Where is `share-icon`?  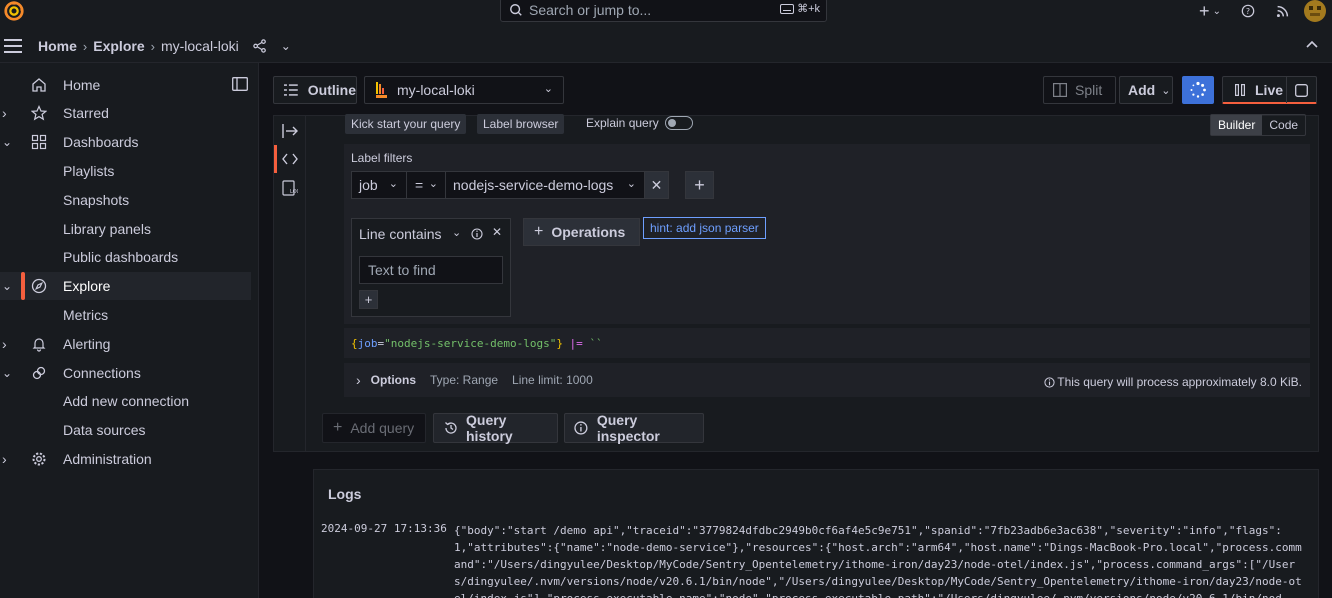
share-icon is located at coordinates (260, 46).